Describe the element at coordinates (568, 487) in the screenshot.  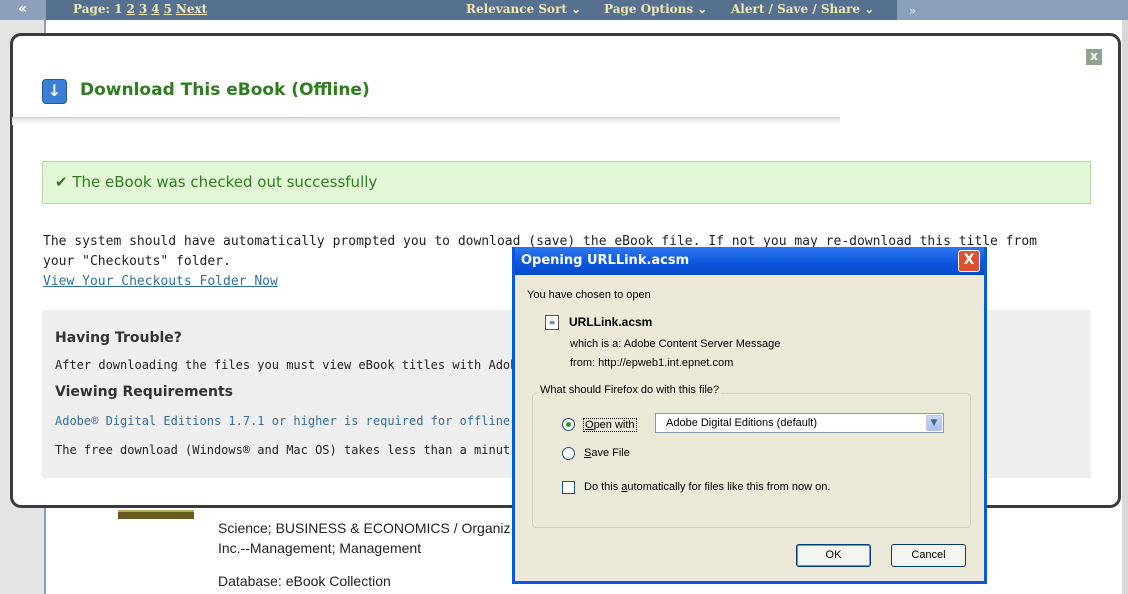
I see `auto-action-checkbox` at that location.